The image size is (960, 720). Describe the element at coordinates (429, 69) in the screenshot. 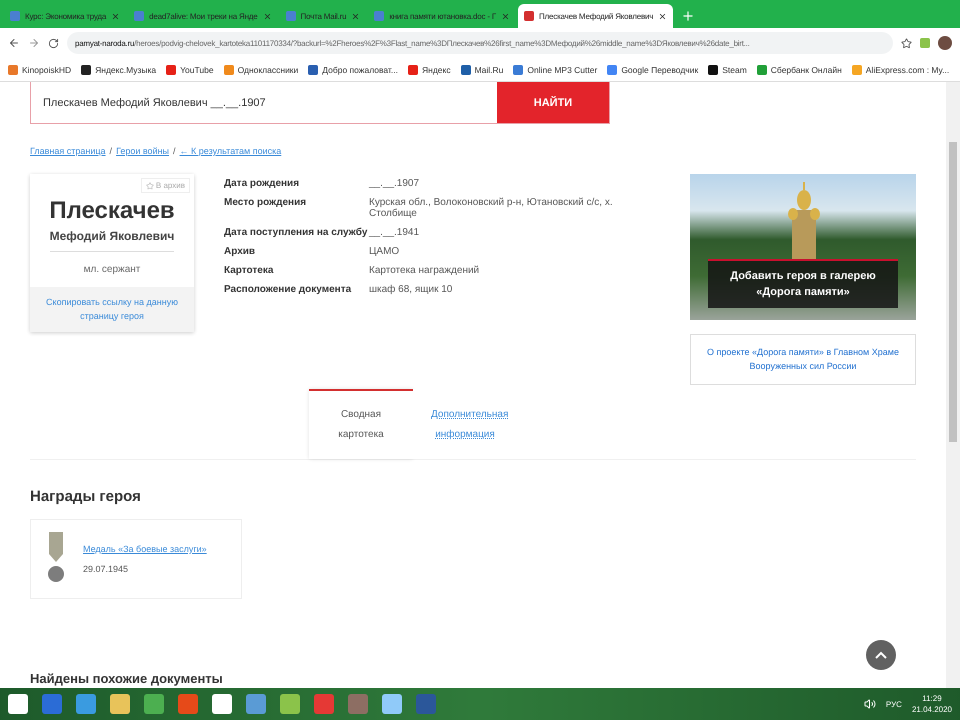

I see `bookmark: Яндекс` at that location.